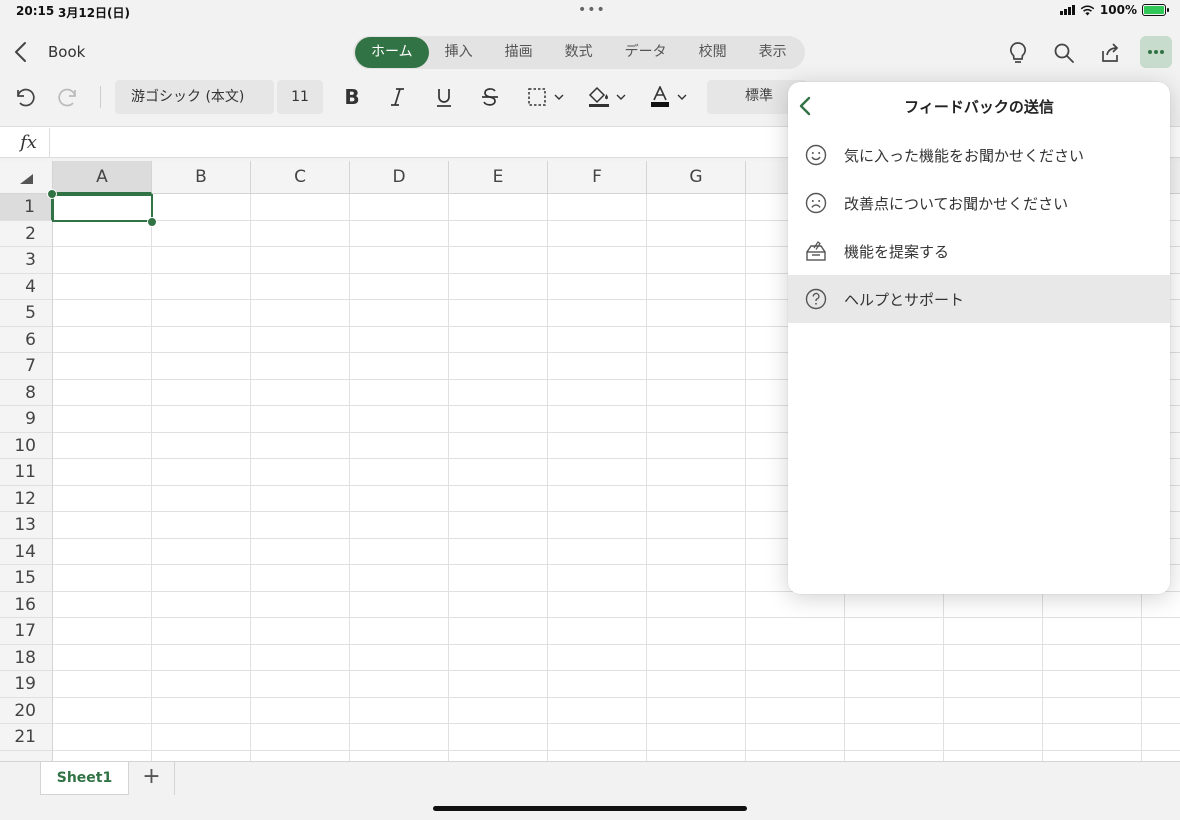  What do you see at coordinates (646, 52) in the screenshot?
I see `tab-data: データ` at bounding box center [646, 52].